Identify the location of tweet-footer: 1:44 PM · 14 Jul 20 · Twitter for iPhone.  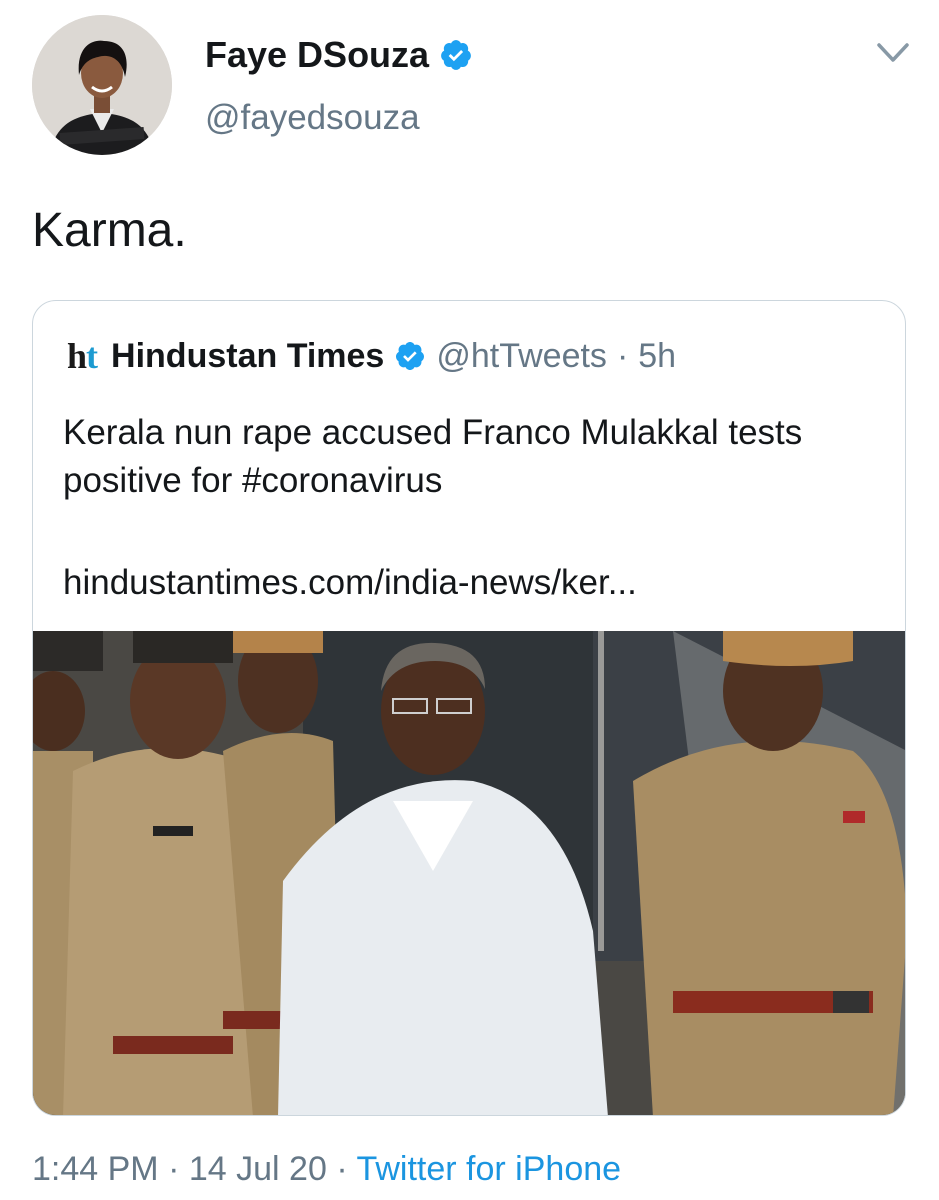
(326, 1169).